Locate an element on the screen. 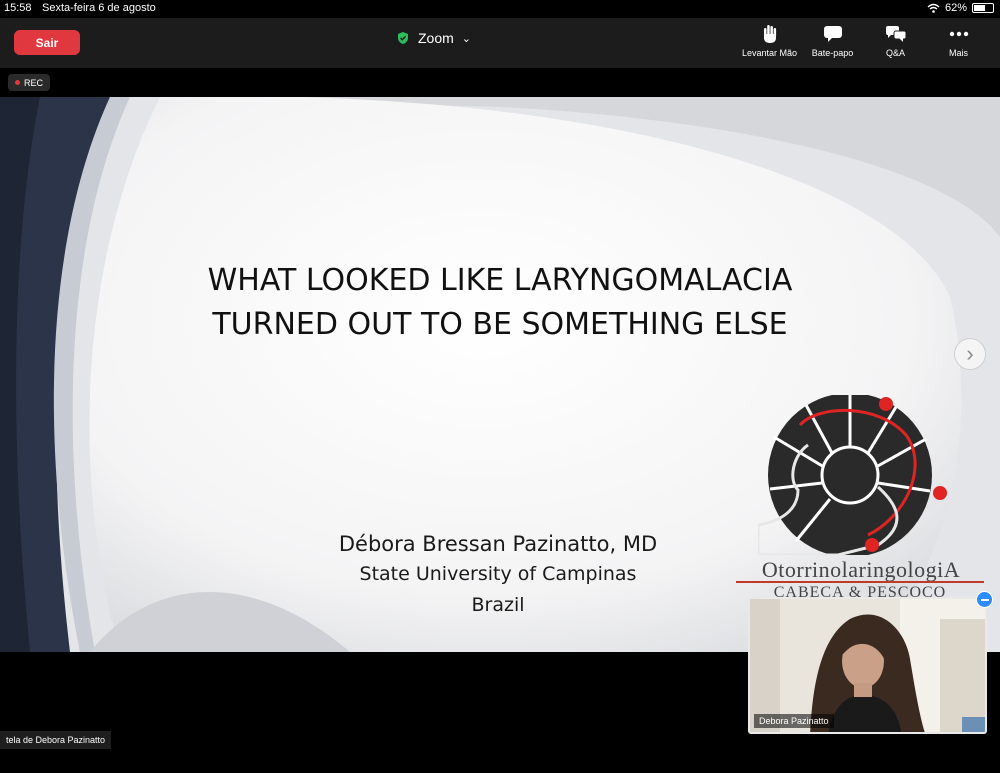 The width and height of the screenshot is (1000, 773). battery-level is located at coordinates (980, 8).